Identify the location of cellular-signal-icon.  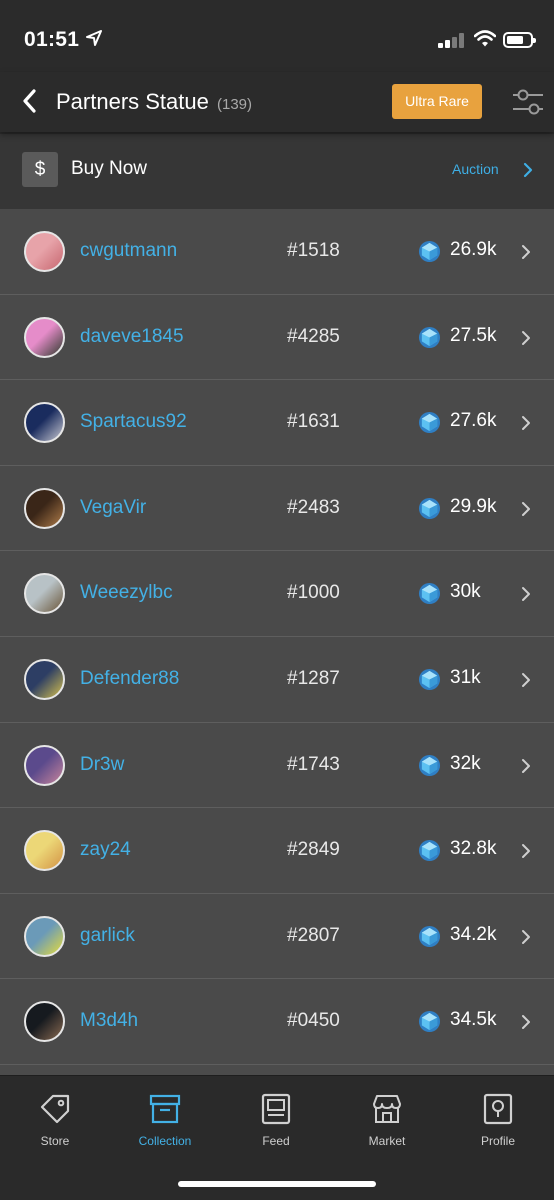
(452, 40).